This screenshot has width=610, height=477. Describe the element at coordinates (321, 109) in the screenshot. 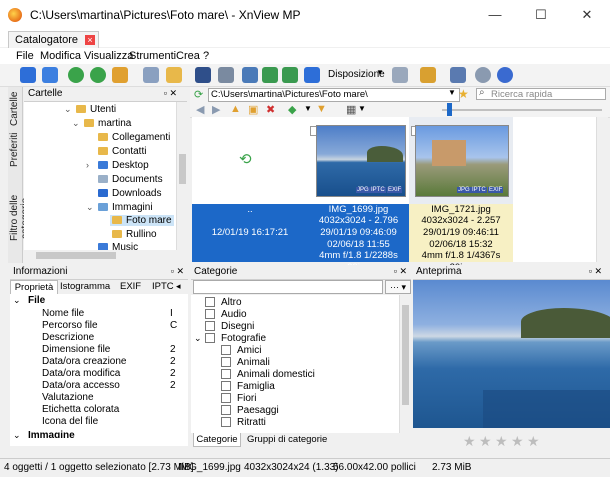

I see `filter-icon: ▼` at that location.